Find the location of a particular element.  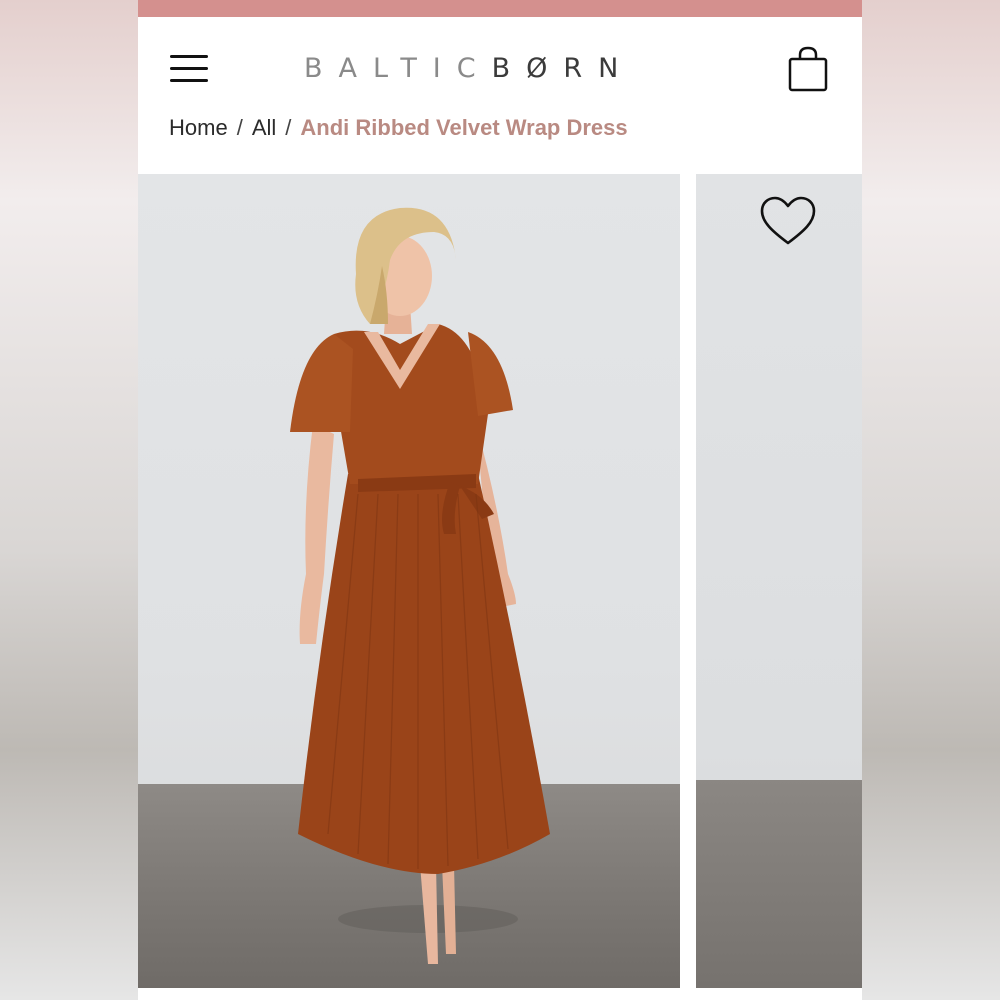

brand-logo: BALTICBØRN is located at coordinates (504, 69).